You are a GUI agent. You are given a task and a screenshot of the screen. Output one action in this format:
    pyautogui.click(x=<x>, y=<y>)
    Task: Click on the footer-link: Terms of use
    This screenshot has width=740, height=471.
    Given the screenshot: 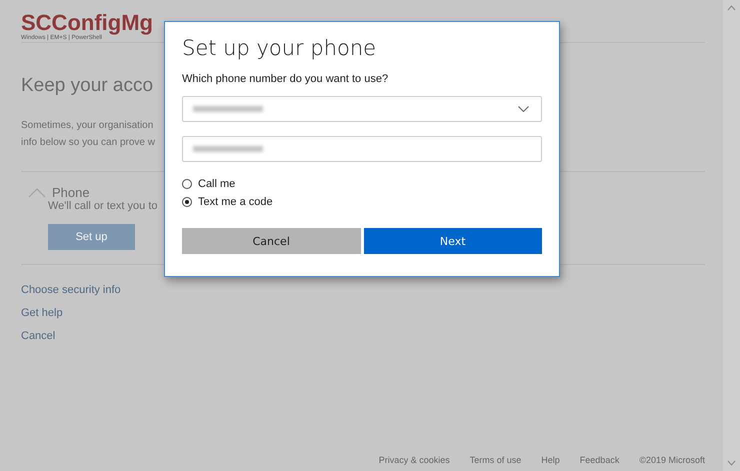 What is the action you would take?
    pyautogui.click(x=496, y=460)
    